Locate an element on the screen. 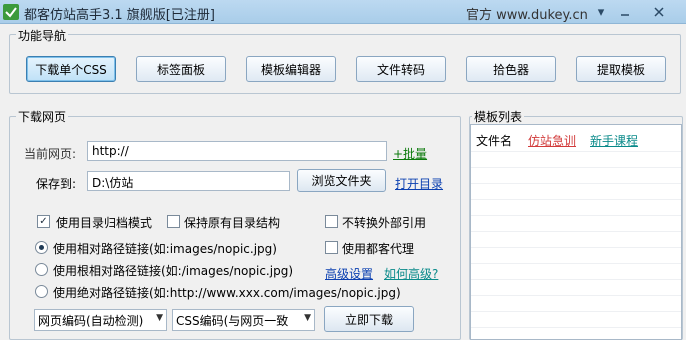 This screenshot has width=686, height=340. use-proxy-checkbox is located at coordinates (331, 247).